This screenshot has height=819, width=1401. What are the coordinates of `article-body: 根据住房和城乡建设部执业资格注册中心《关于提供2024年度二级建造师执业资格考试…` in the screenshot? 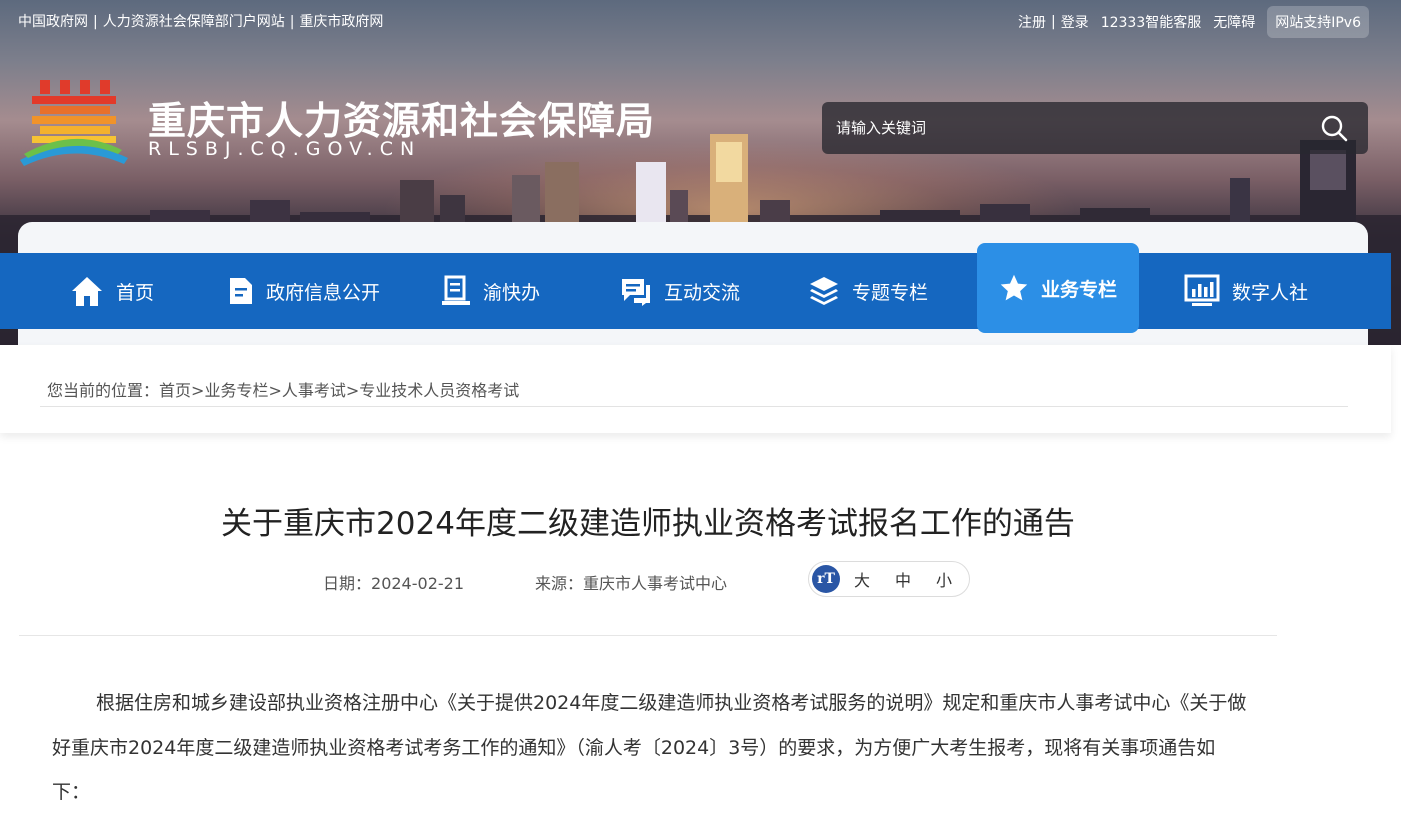 It's located at (652, 748).